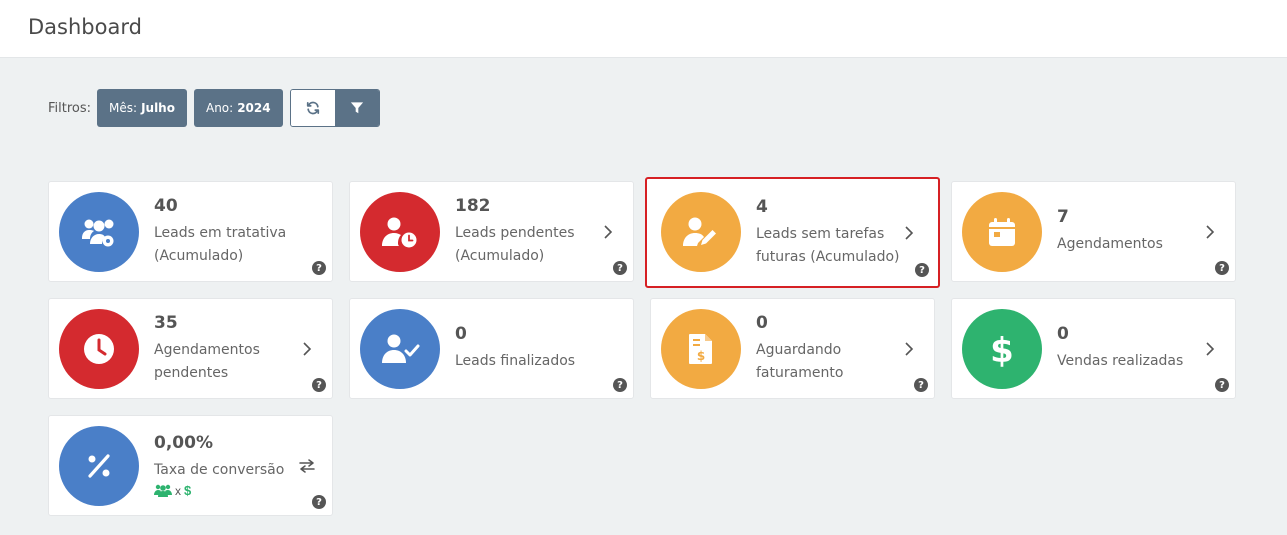 The image size is (1287, 535). I want to click on card-value: 35, so click(166, 322).